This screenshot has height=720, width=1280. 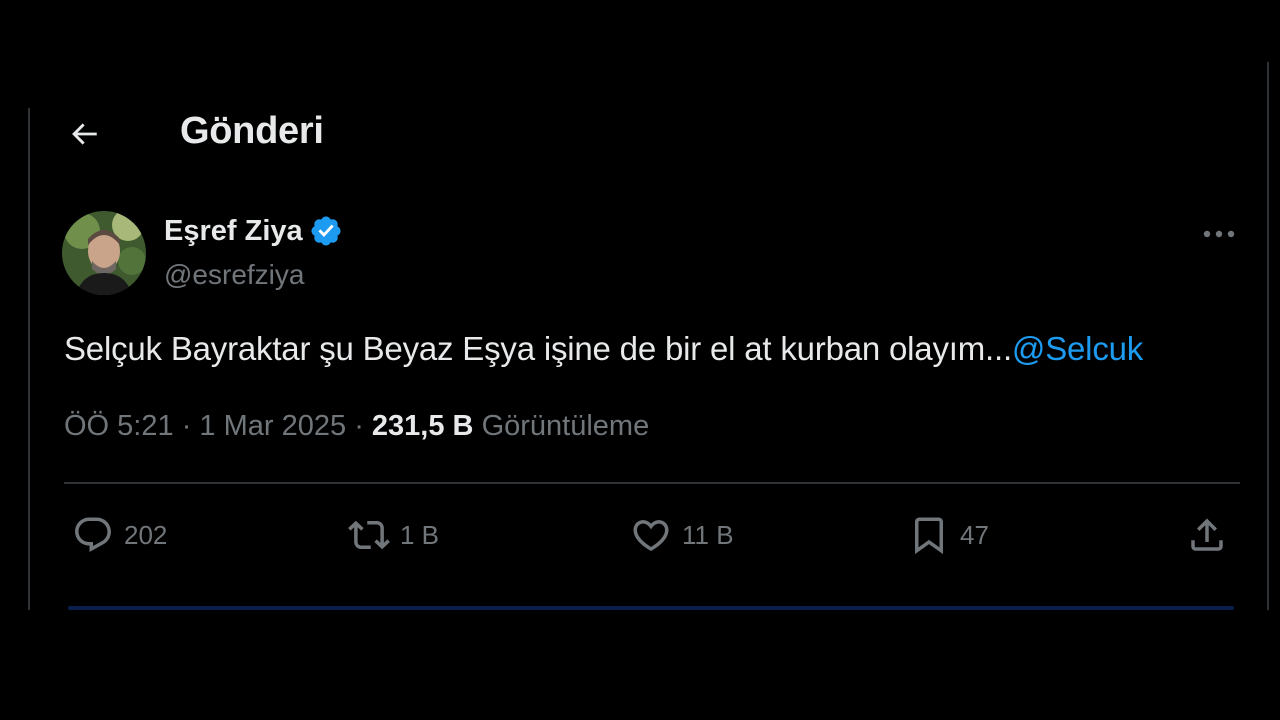 I want to click on like-count: 11 B, so click(x=708, y=534).